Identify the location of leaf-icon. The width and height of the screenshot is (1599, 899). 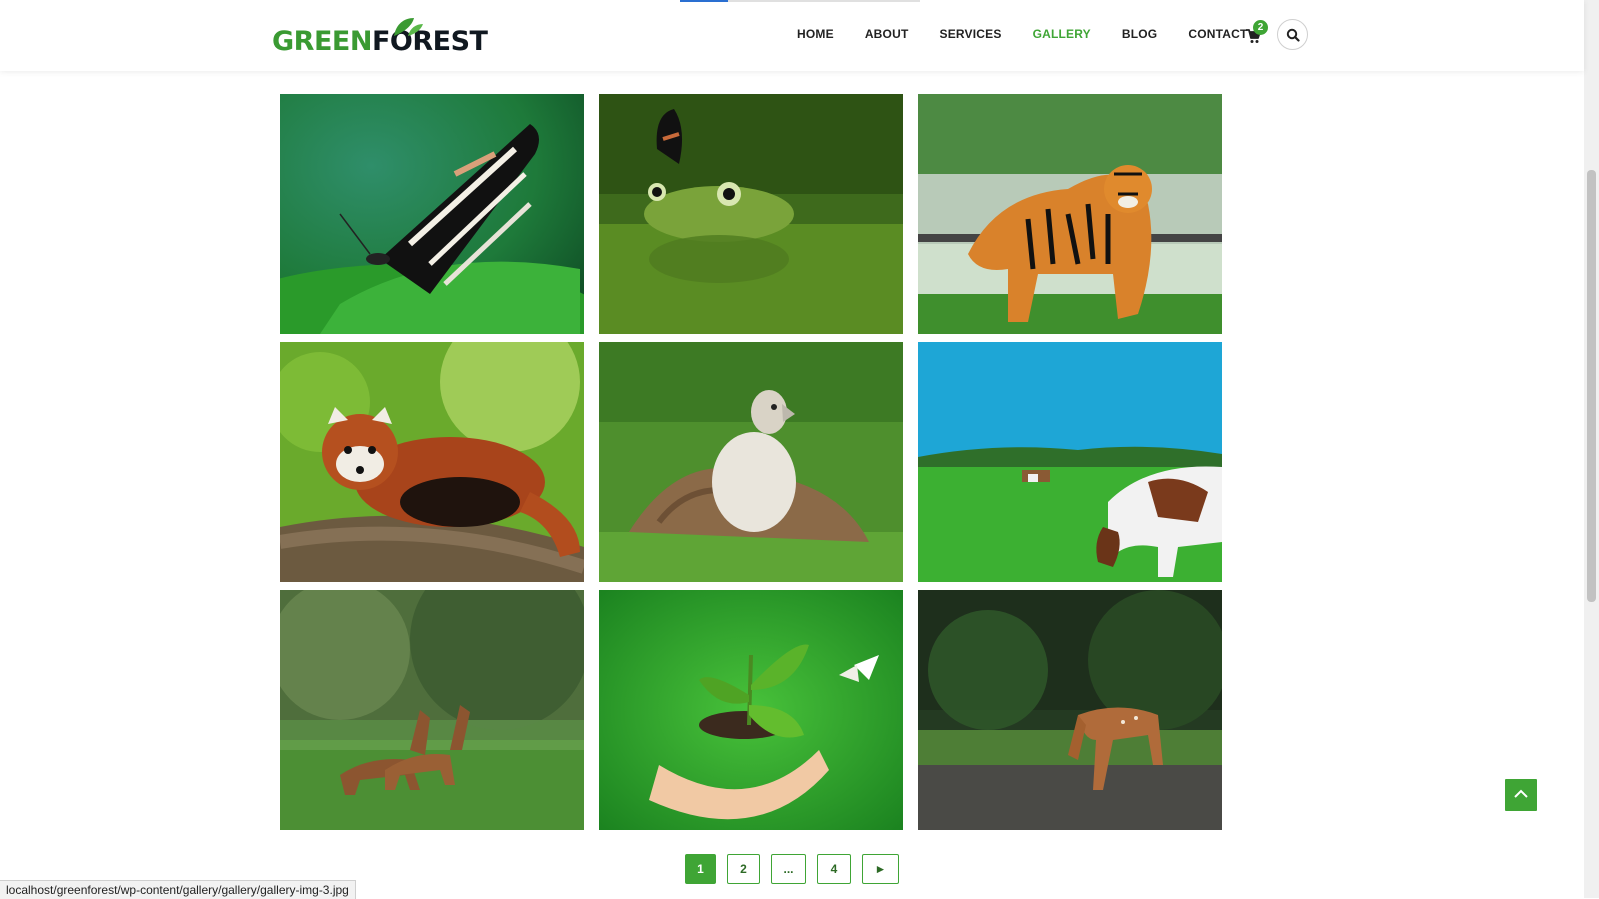
(408, 27).